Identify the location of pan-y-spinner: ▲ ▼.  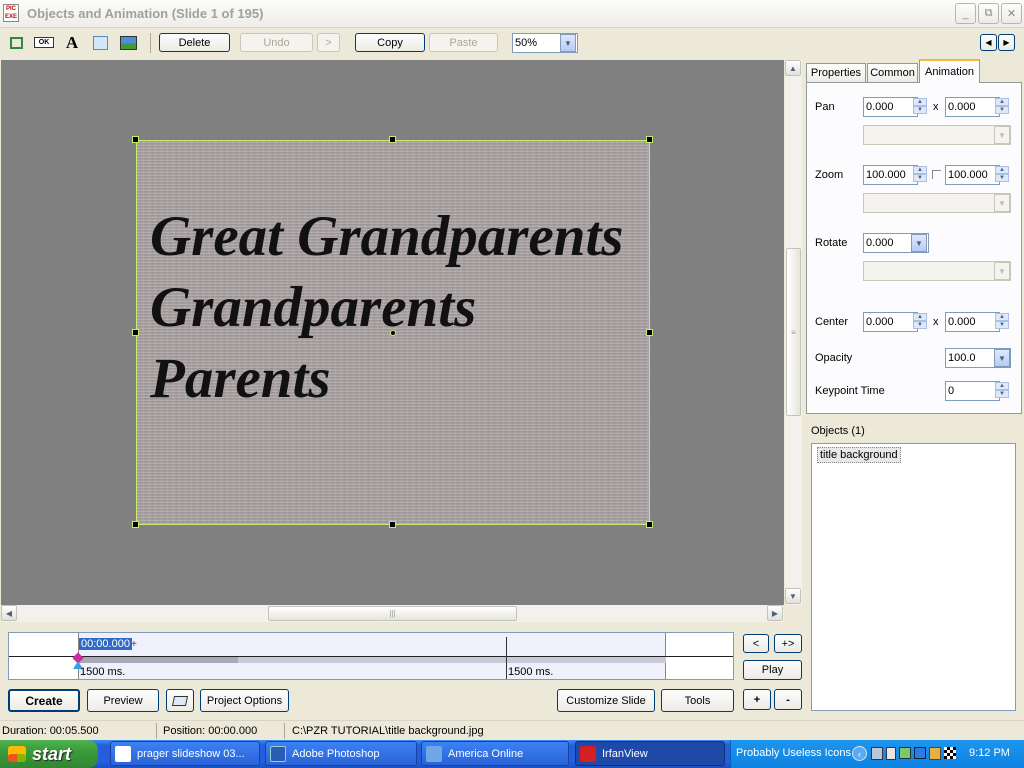
(1002, 106).